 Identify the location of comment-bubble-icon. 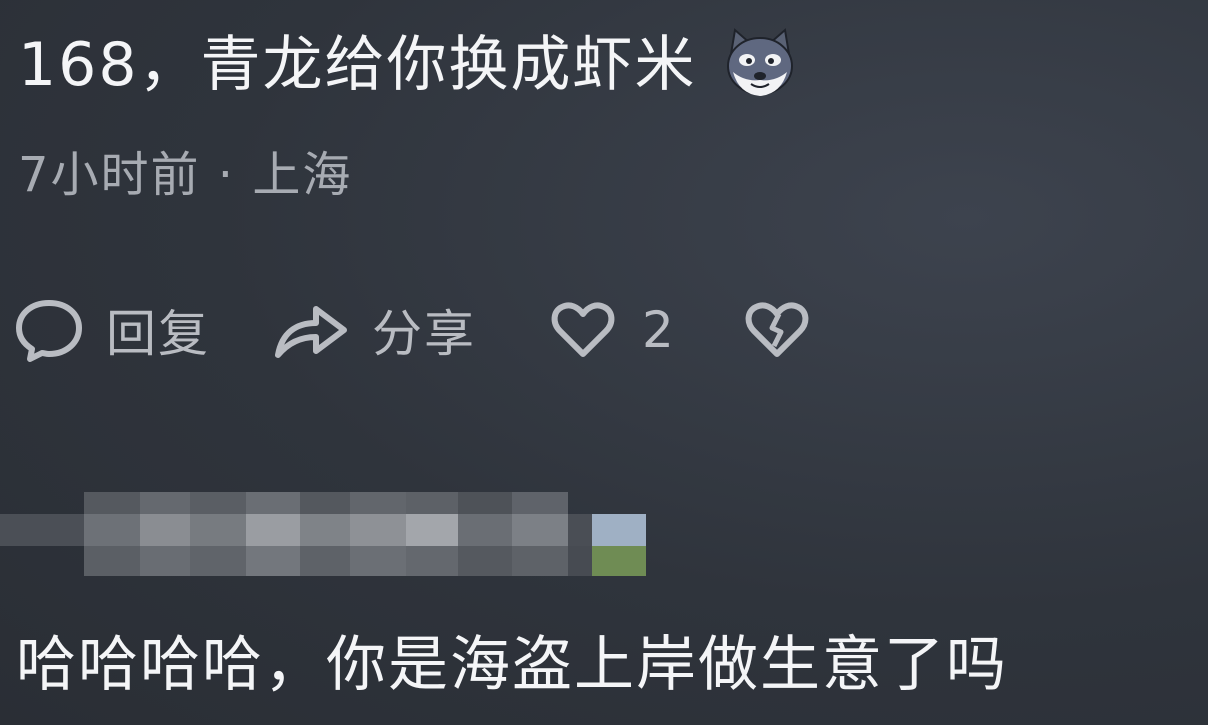
(49, 330).